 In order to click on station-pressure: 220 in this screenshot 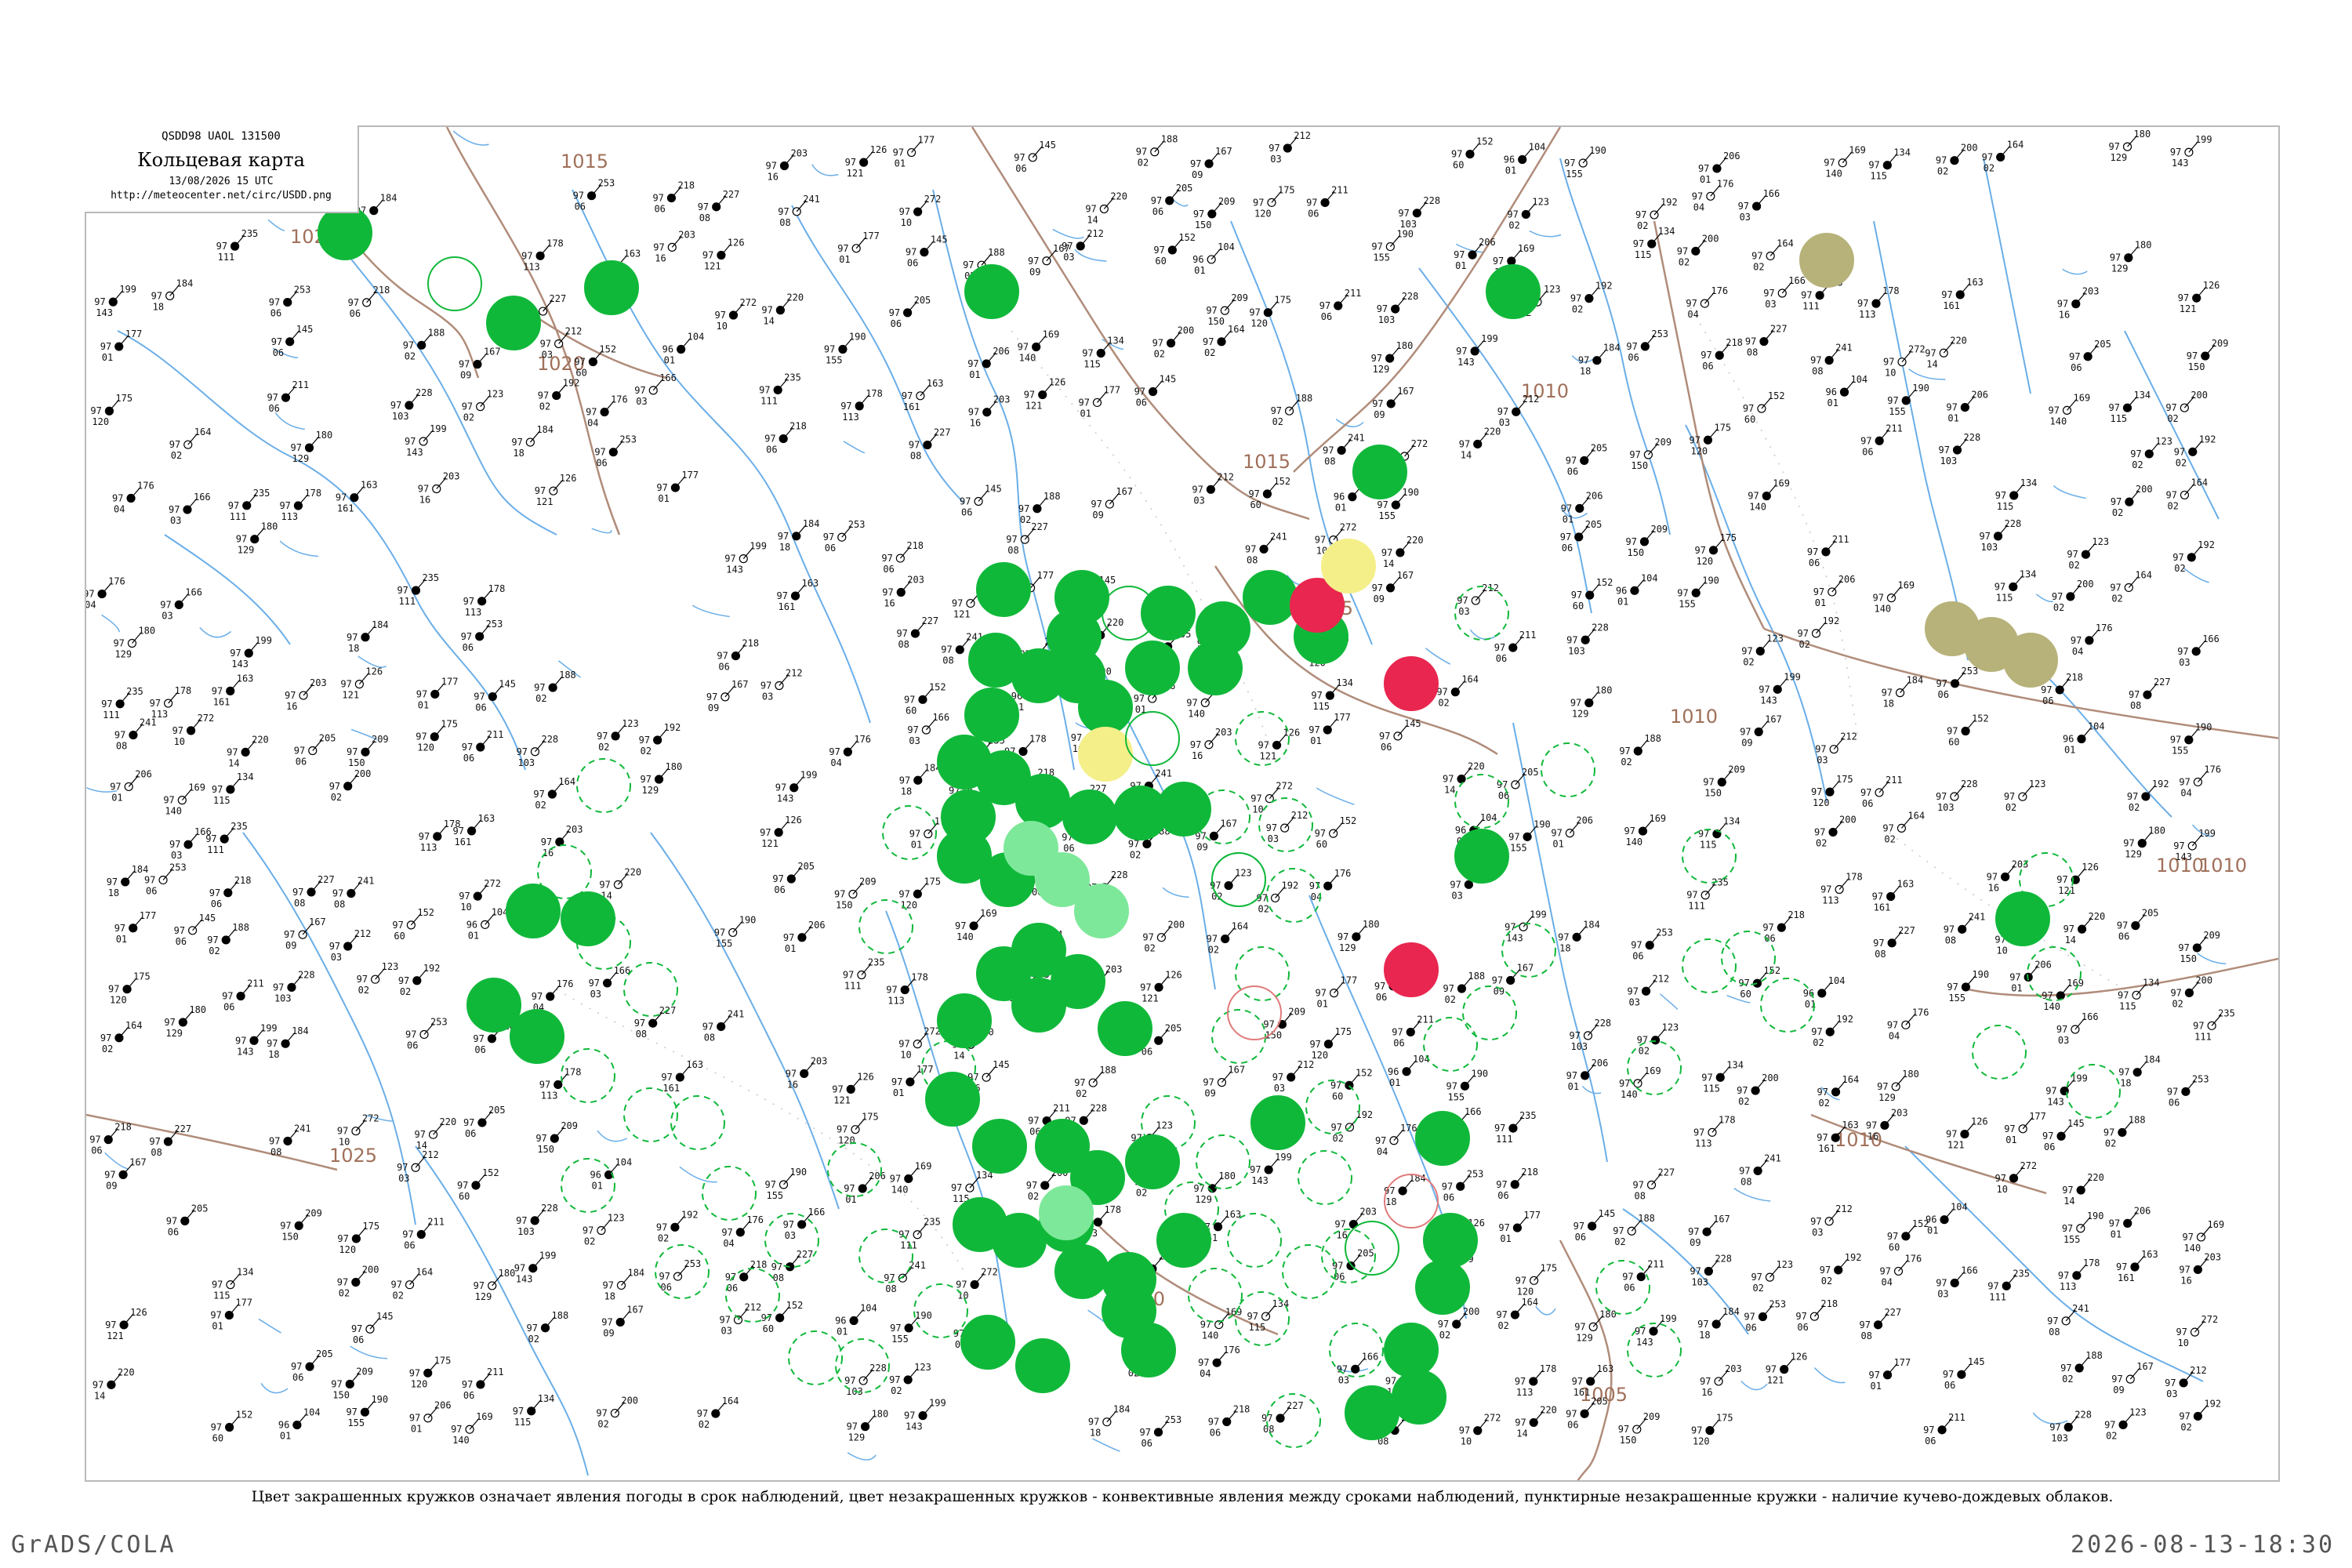, I will do `click(1115, 622)`.